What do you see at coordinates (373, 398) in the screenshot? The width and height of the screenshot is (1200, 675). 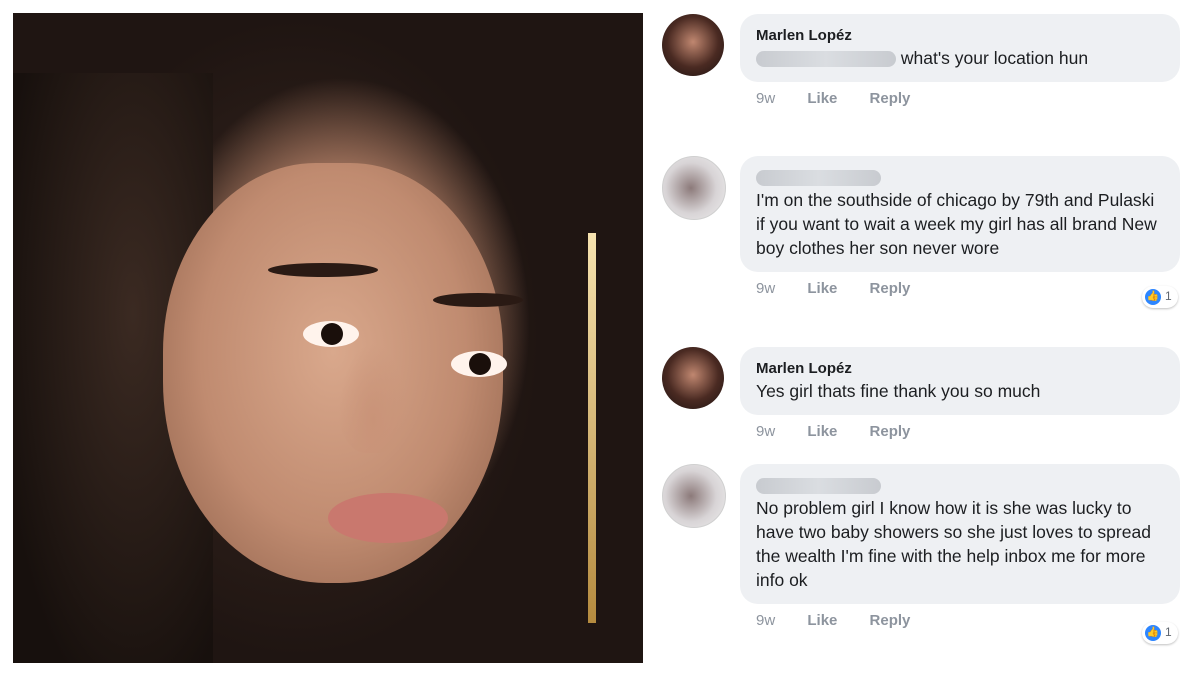 I see `nose` at bounding box center [373, 398].